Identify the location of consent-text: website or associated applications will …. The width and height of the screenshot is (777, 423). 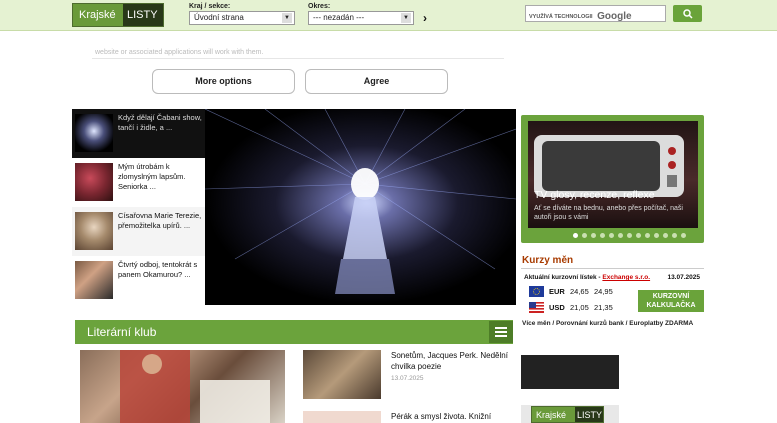
(179, 52).